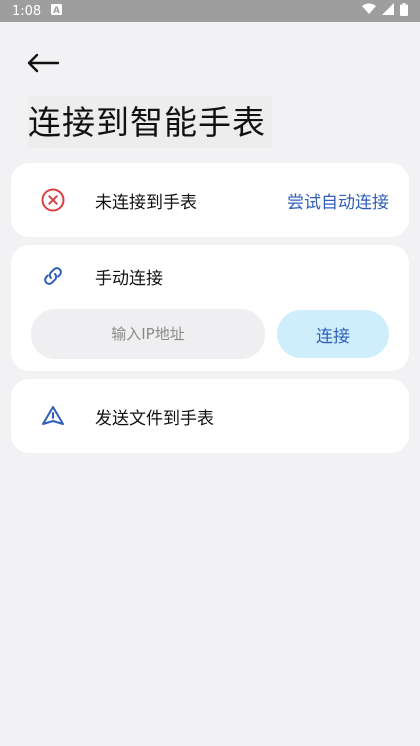 Image resolution: width=420 pixels, height=746 pixels. Describe the element at coordinates (210, 200) in the screenshot. I see `connection-status-card: 未连接到手表 尝试自动连接` at that location.